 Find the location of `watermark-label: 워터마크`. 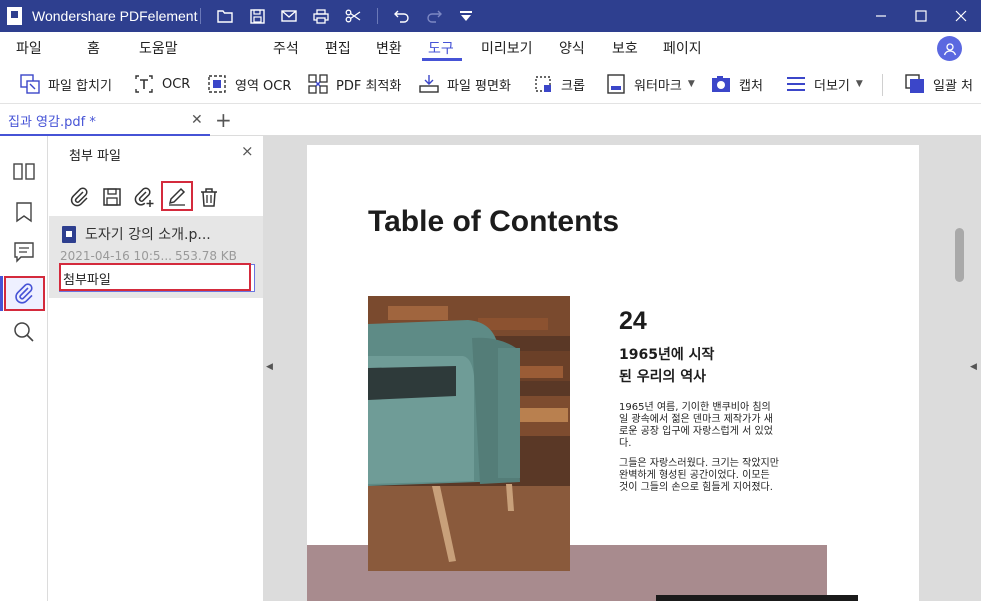

watermark-label: 워터마크 is located at coordinates (658, 86).